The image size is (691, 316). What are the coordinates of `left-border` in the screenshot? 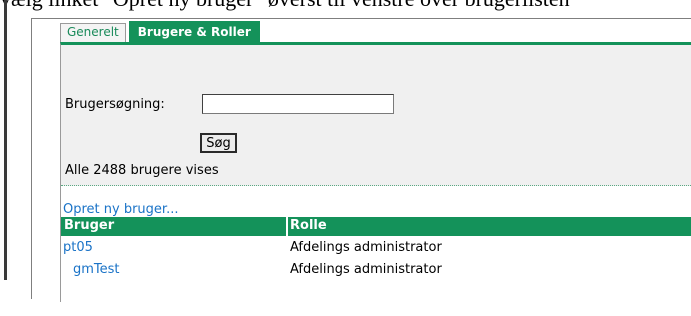 It's located at (5, 140).